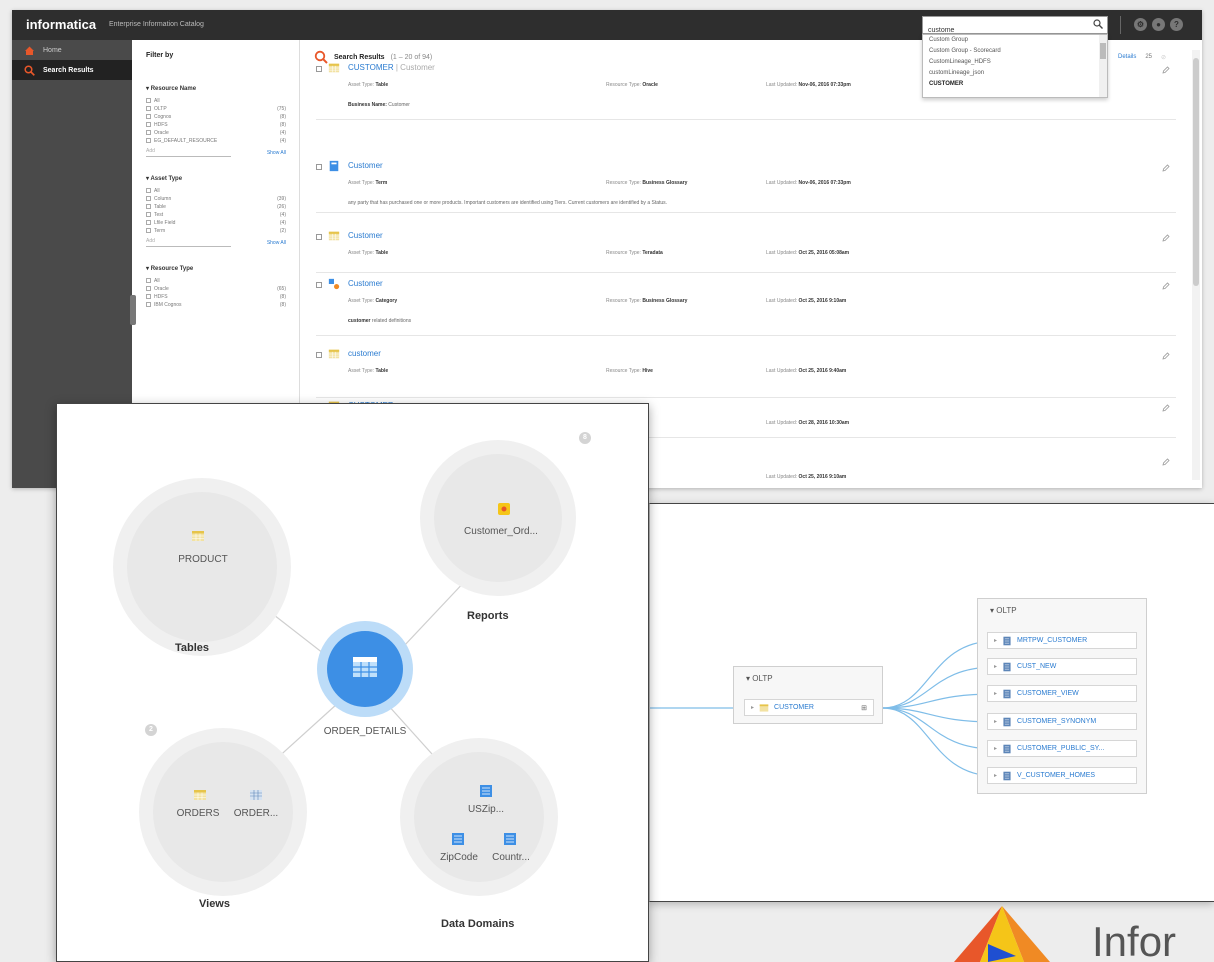  Describe the element at coordinates (368, 183) in the screenshot. I see `result-asset-type: Asset Type: Term` at that location.